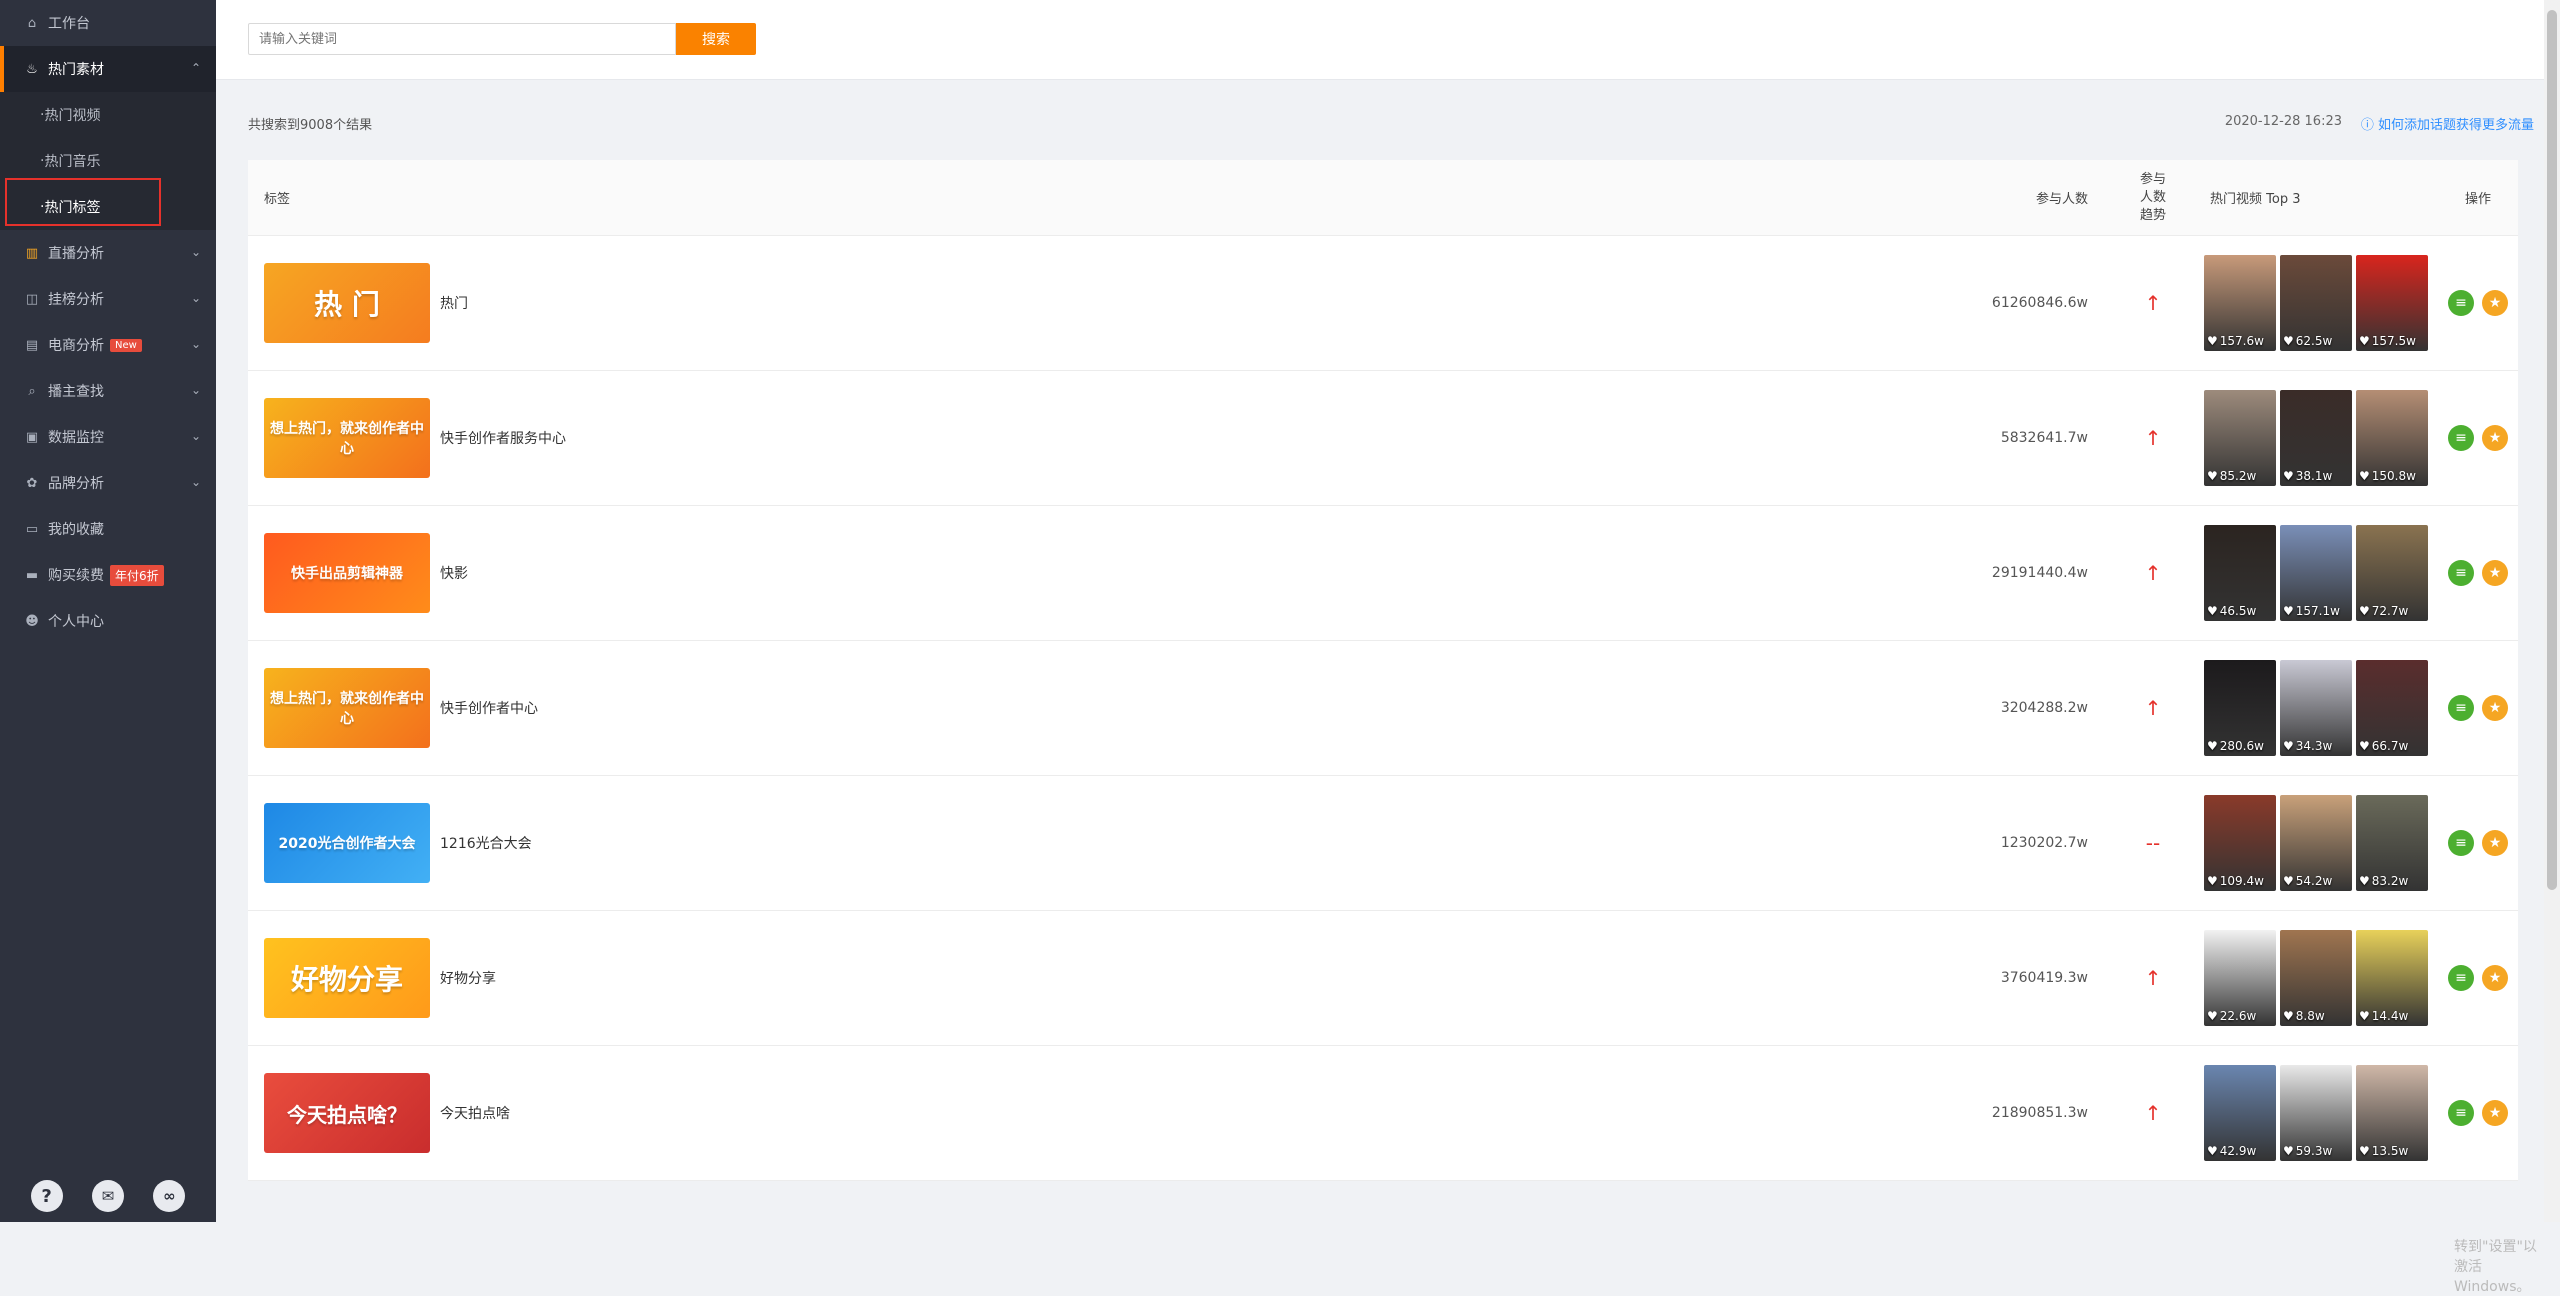 This screenshot has width=2560, height=1296. I want to click on sidebar-item-data-monitor: ▣ 数据监控 ⌄, so click(108, 437).